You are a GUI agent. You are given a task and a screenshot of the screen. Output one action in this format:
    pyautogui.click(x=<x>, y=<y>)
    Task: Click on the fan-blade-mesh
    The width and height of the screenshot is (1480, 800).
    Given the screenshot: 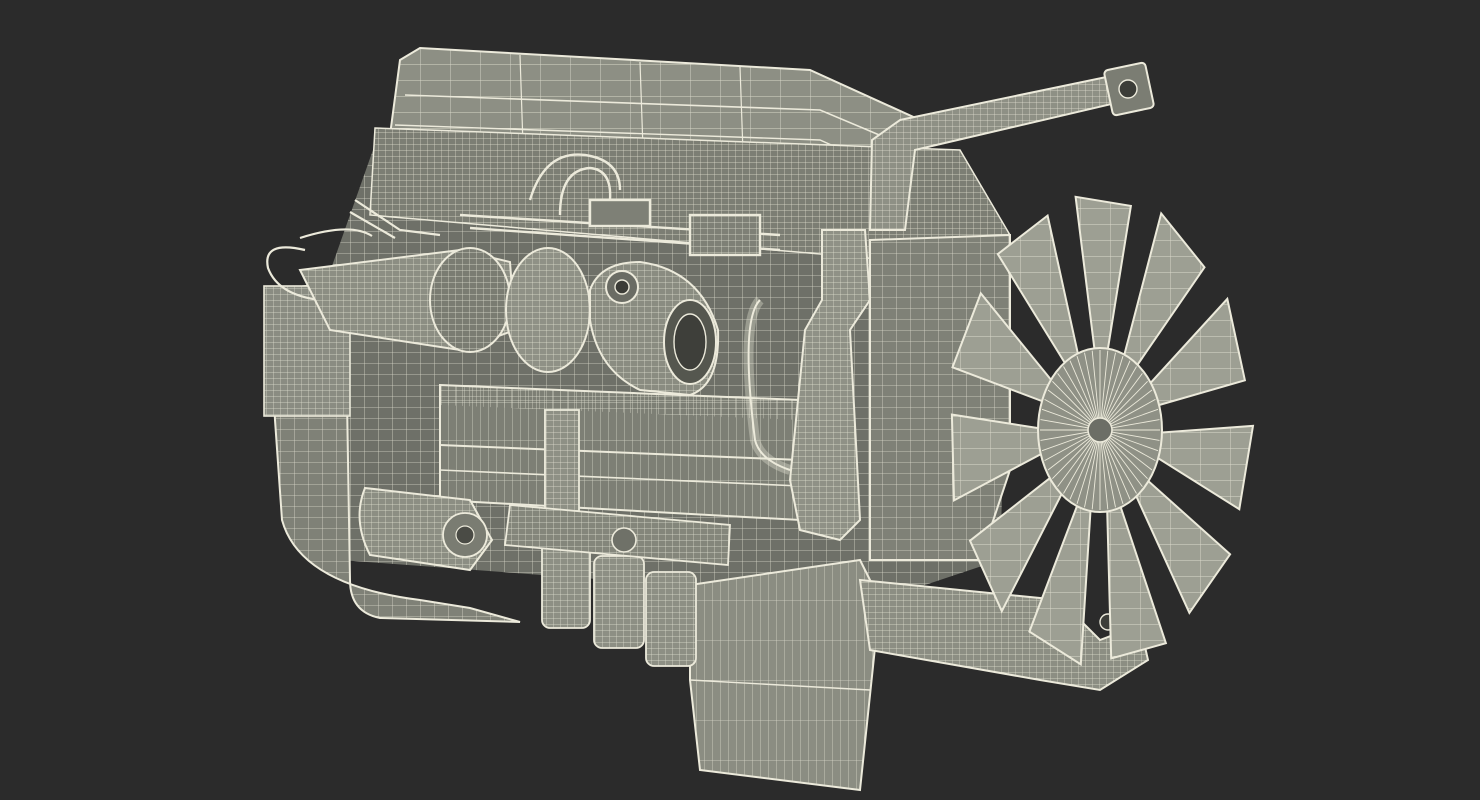 What is the action you would take?
    pyautogui.click(x=1103, y=282)
    